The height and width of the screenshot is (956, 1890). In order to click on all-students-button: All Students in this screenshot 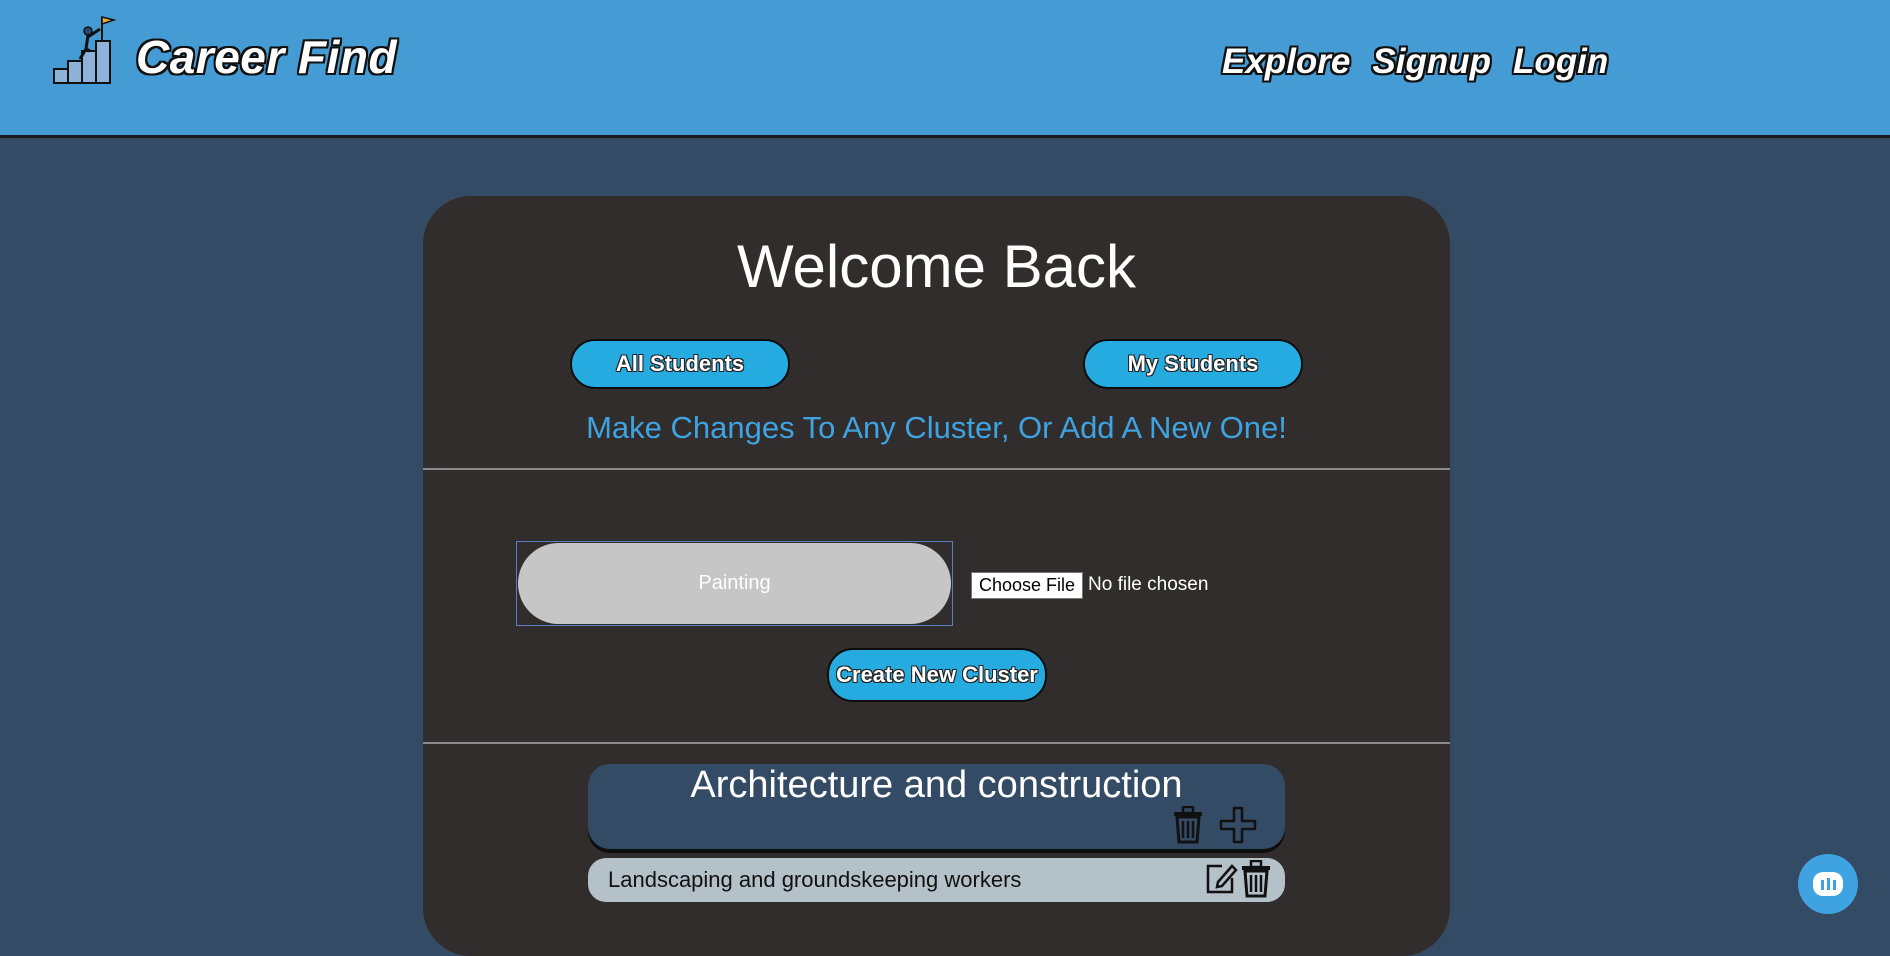, I will do `click(680, 364)`.